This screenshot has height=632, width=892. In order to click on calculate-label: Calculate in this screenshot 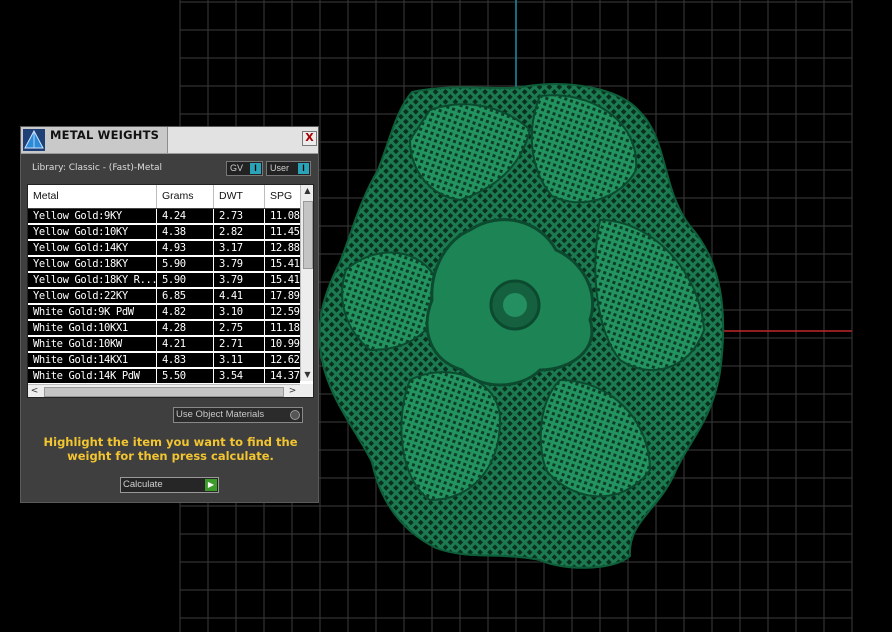, I will do `click(143, 484)`.